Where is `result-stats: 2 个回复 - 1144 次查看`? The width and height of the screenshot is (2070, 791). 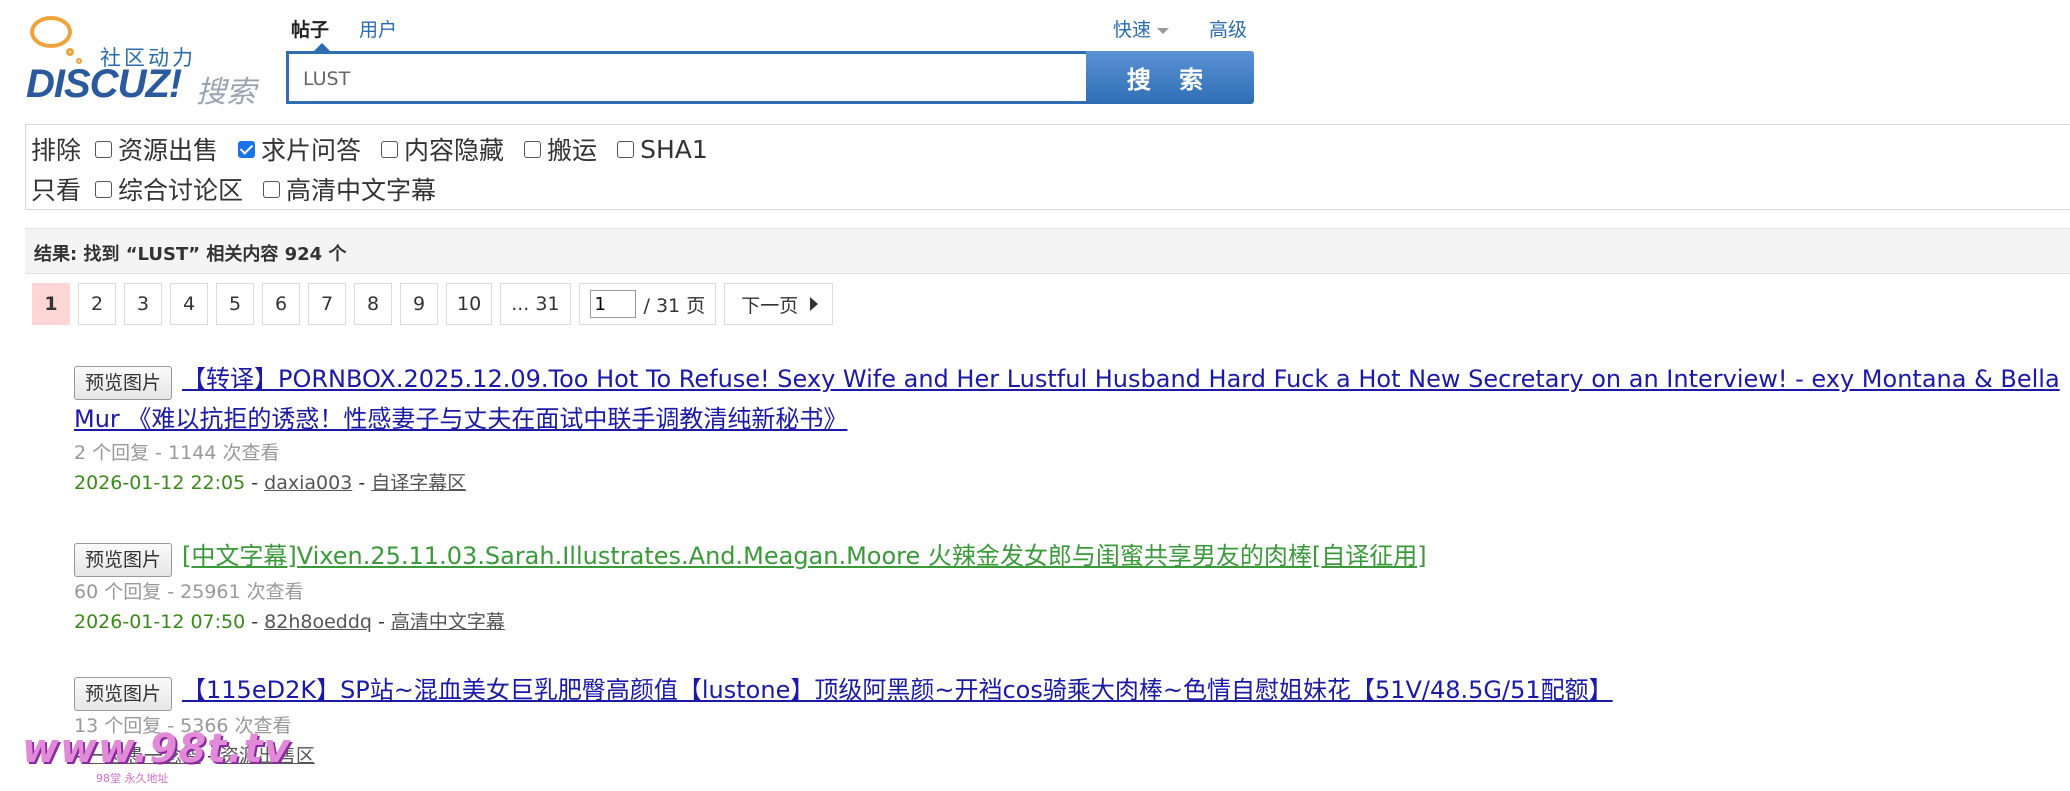 result-stats: 2 个回复 - 1144 次查看 is located at coordinates (177, 452).